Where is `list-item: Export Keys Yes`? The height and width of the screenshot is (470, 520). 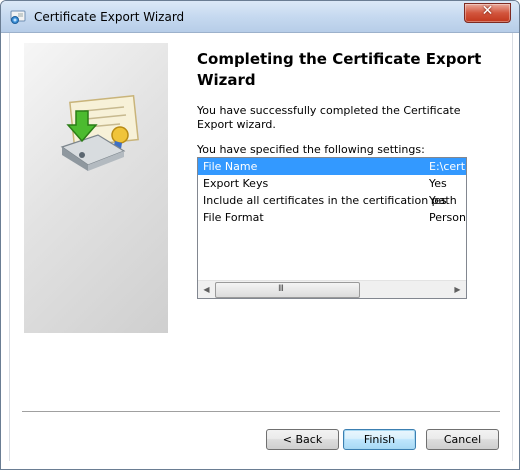 list-item: Export Keys Yes is located at coordinates (332, 183).